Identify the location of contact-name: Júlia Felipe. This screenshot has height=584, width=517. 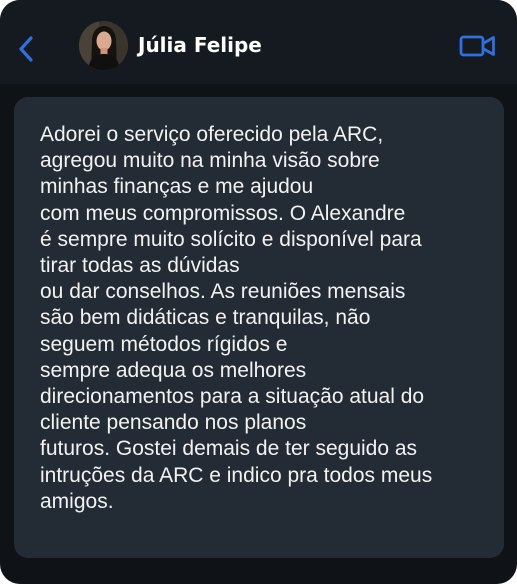
(200, 45).